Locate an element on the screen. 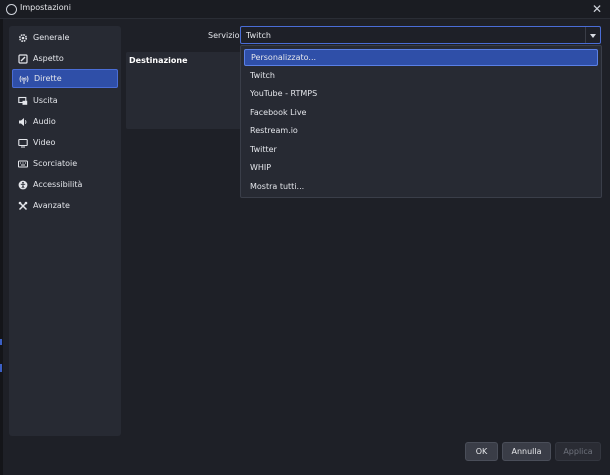 The width and height of the screenshot is (610, 475). appearance-icon is located at coordinates (23, 58).